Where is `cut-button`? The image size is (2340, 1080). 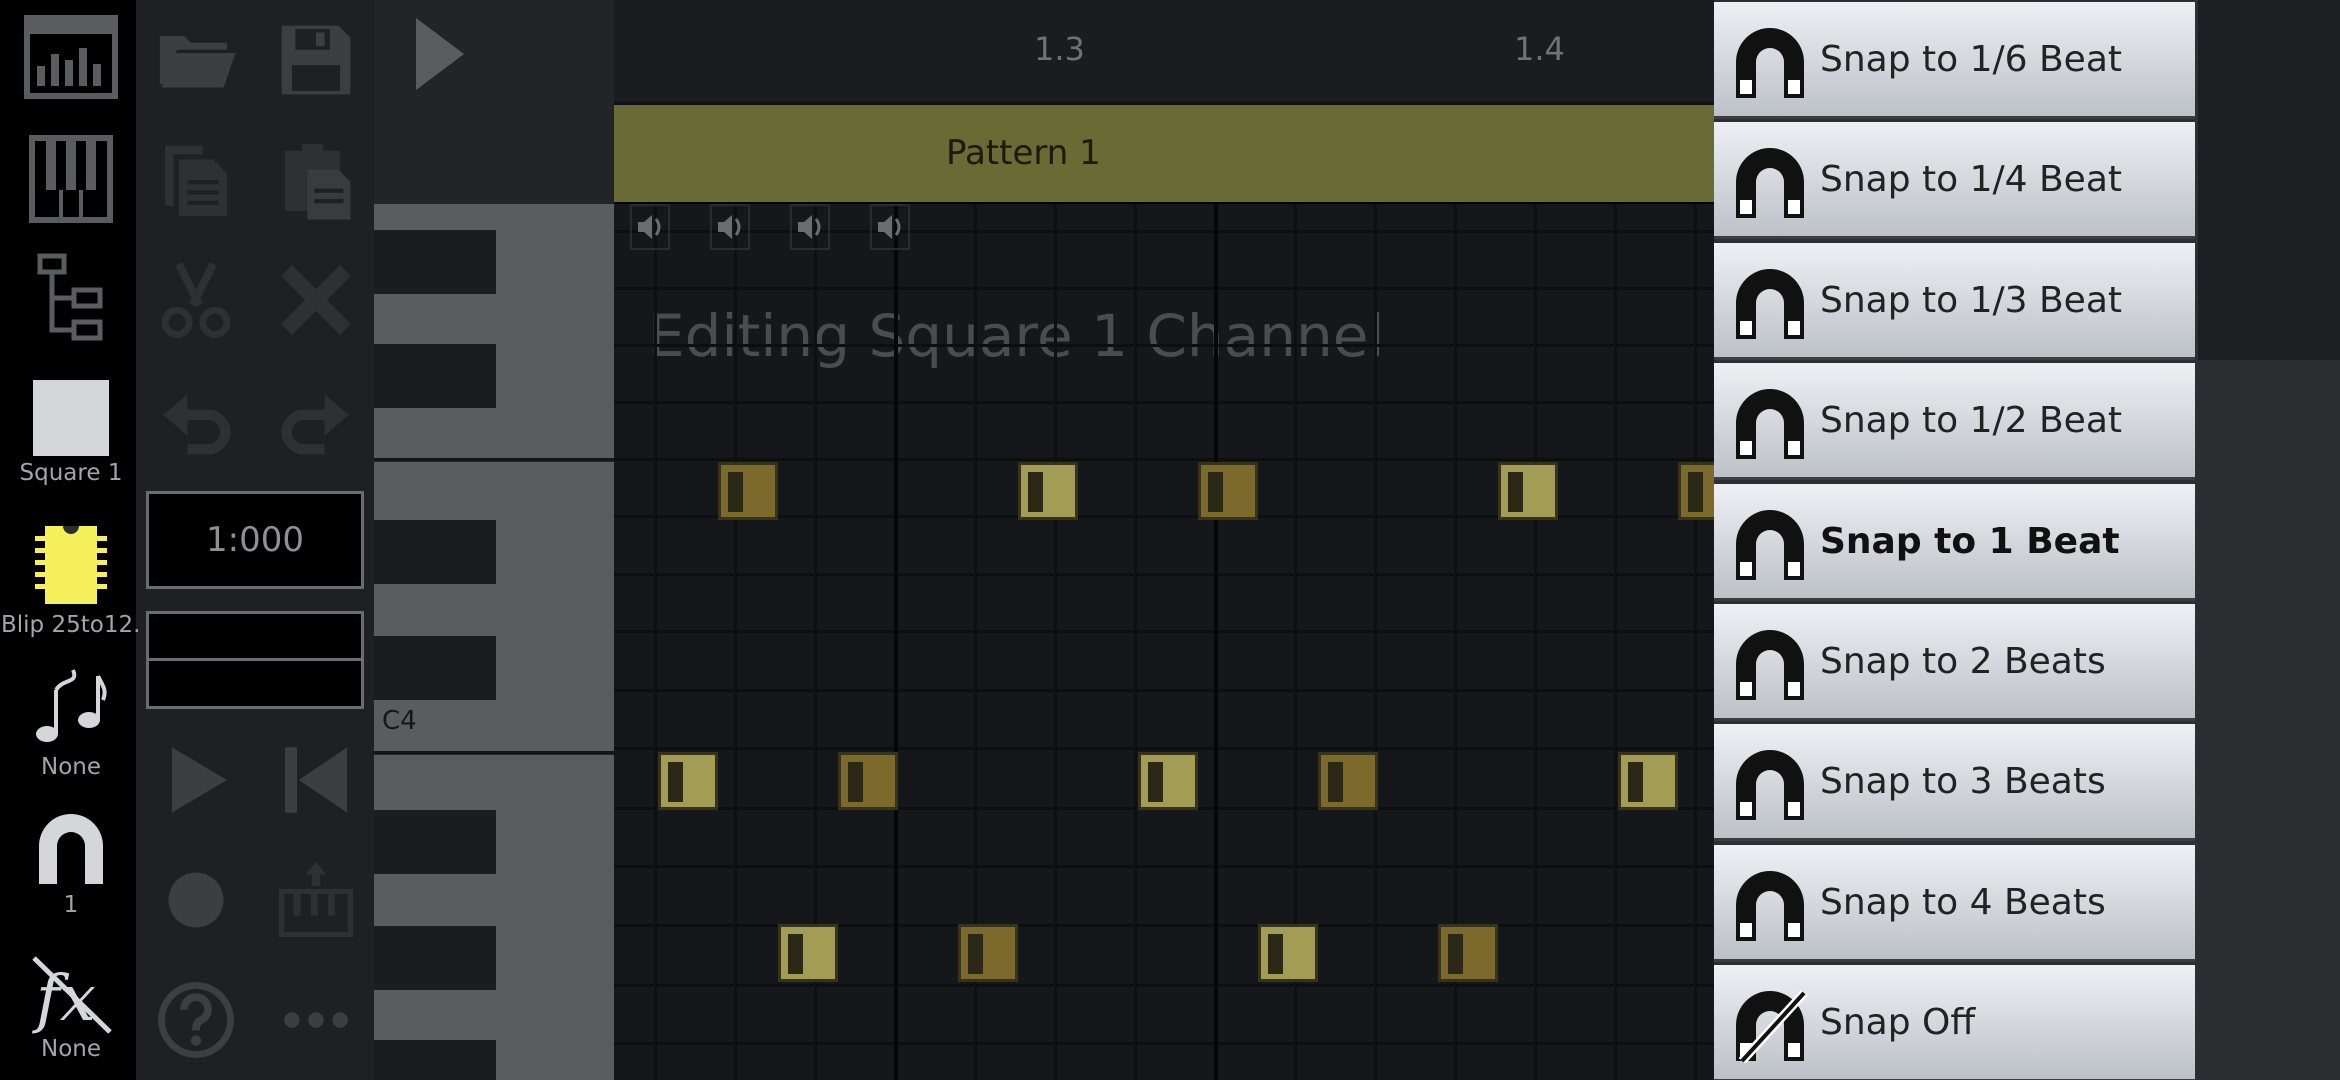 cut-button is located at coordinates (196, 300).